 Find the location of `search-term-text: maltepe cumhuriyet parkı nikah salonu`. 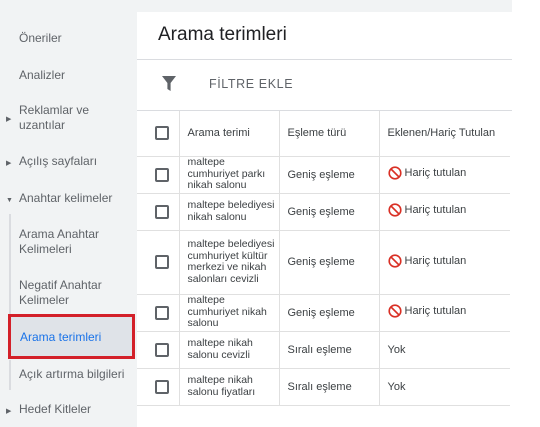

search-term-text: maltepe cumhuriyet parkı nikah salonu is located at coordinates (226, 174).